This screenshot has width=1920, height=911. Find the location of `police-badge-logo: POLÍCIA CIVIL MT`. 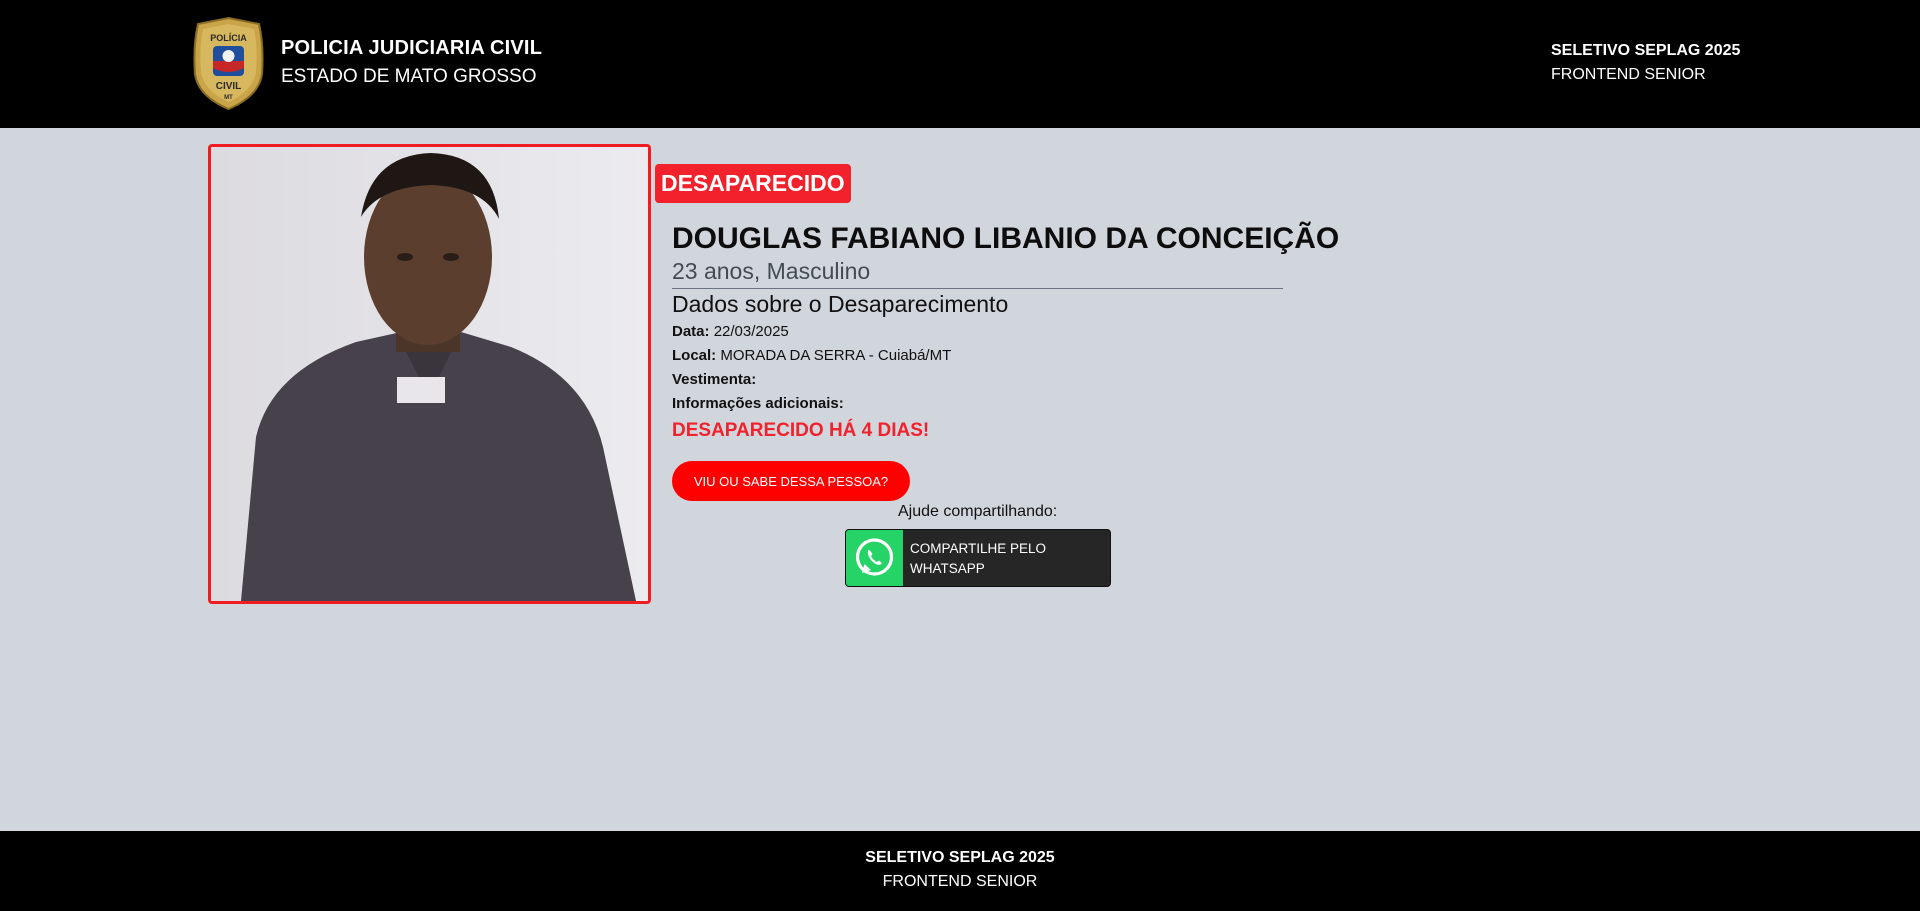

police-badge-logo: POLÍCIA CIVIL MT is located at coordinates (228, 63).